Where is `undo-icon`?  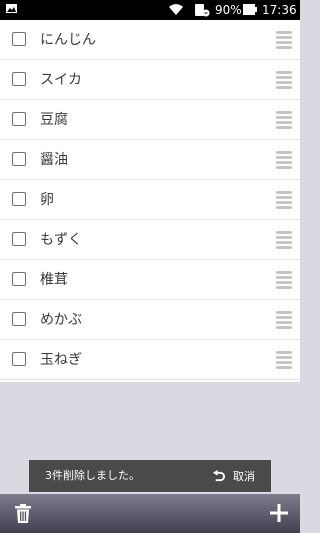 undo-icon is located at coordinates (218, 475).